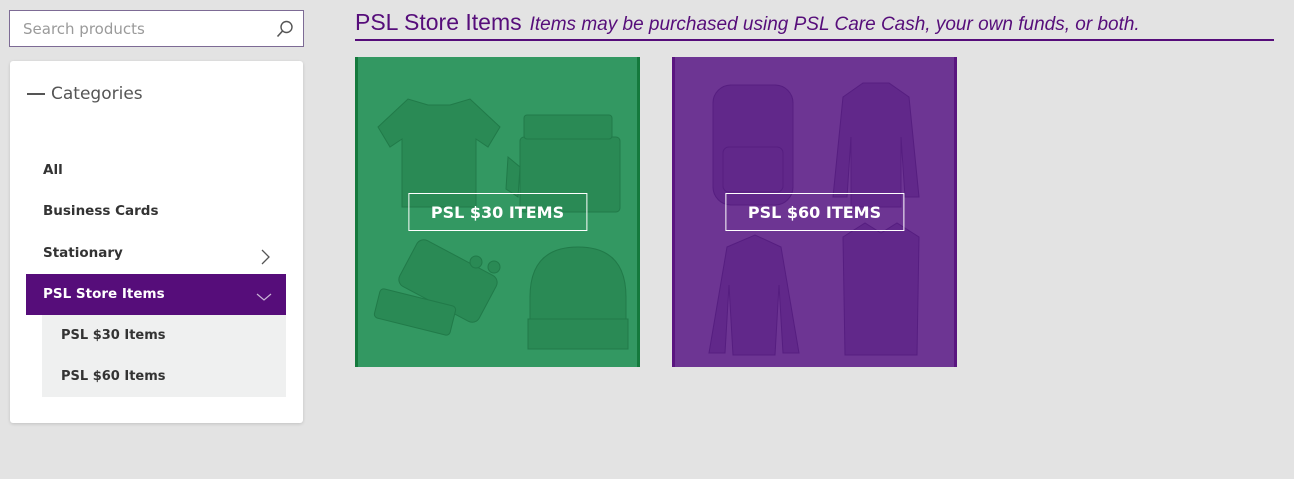 This screenshot has width=1294, height=479. What do you see at coordinates (113, 376) in the screenshot?
I see `subcategory-label: PSL $60 Items` at bounding box center [113, 376].